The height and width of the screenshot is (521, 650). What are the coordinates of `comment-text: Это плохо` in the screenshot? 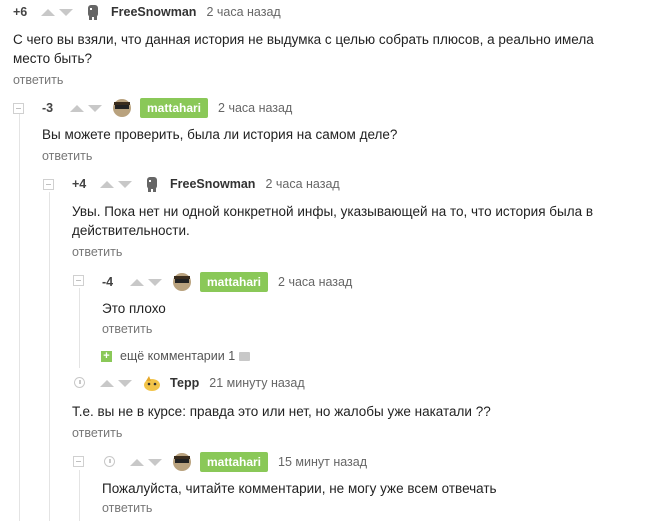 It's located at (134, 308).